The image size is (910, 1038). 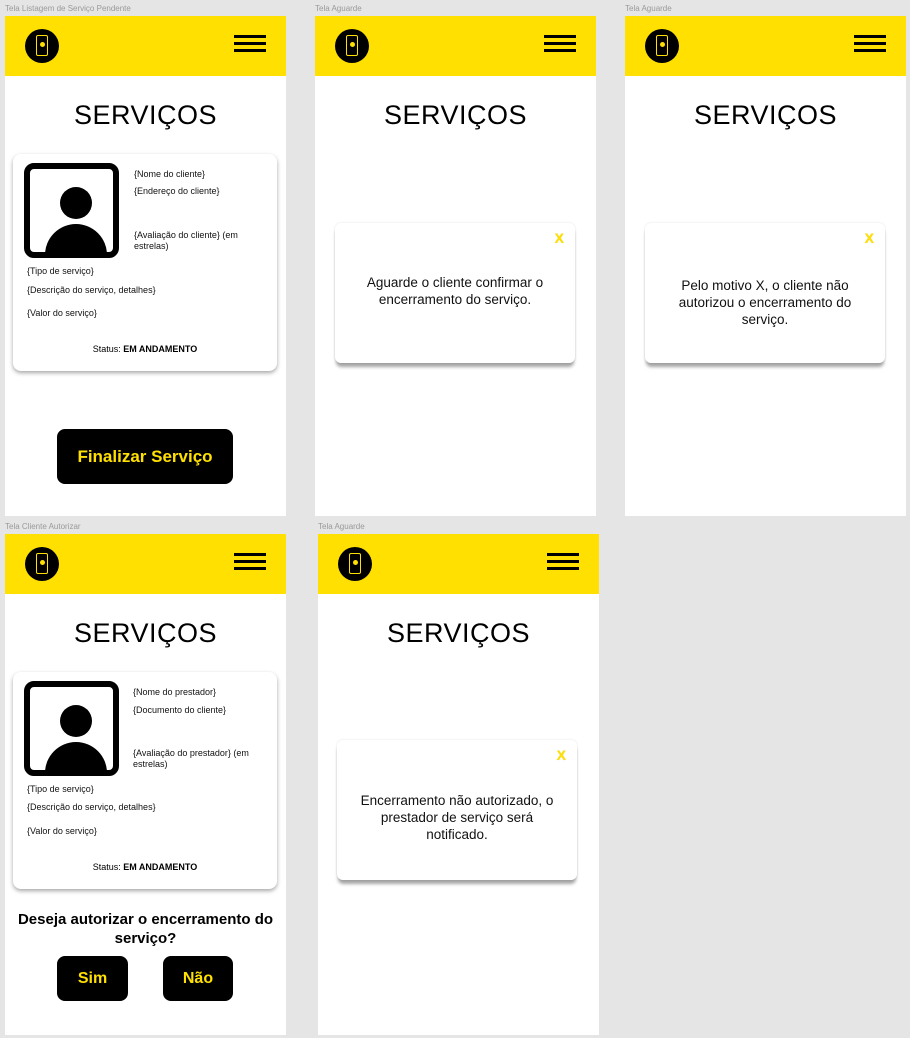 I want to click on frame-label-cliente-autorizar: Tela Cliente Autorizar, so click(x=43, y=526).